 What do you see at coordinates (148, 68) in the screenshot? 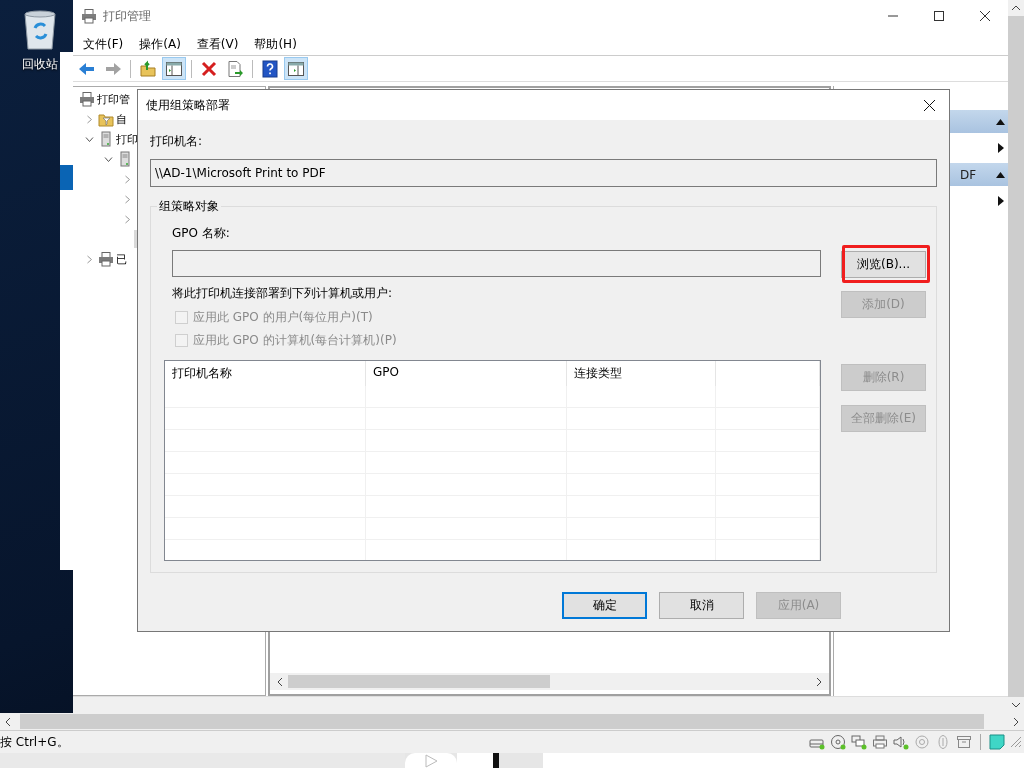
I see `folder-up-icon` at bounding box center [148, 68].